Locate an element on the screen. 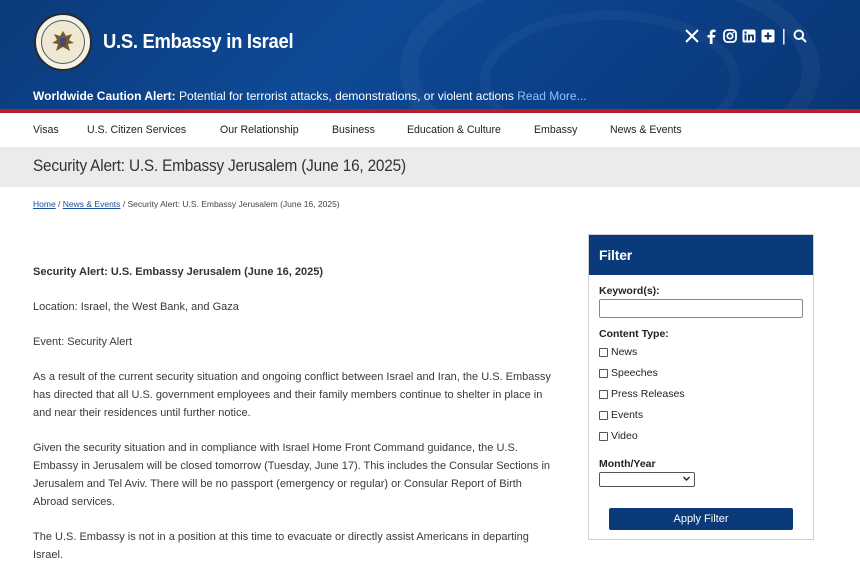 Image resolution: width=860 pixels, height=561 pixels. x-icon is located at coordinates (692, 36).